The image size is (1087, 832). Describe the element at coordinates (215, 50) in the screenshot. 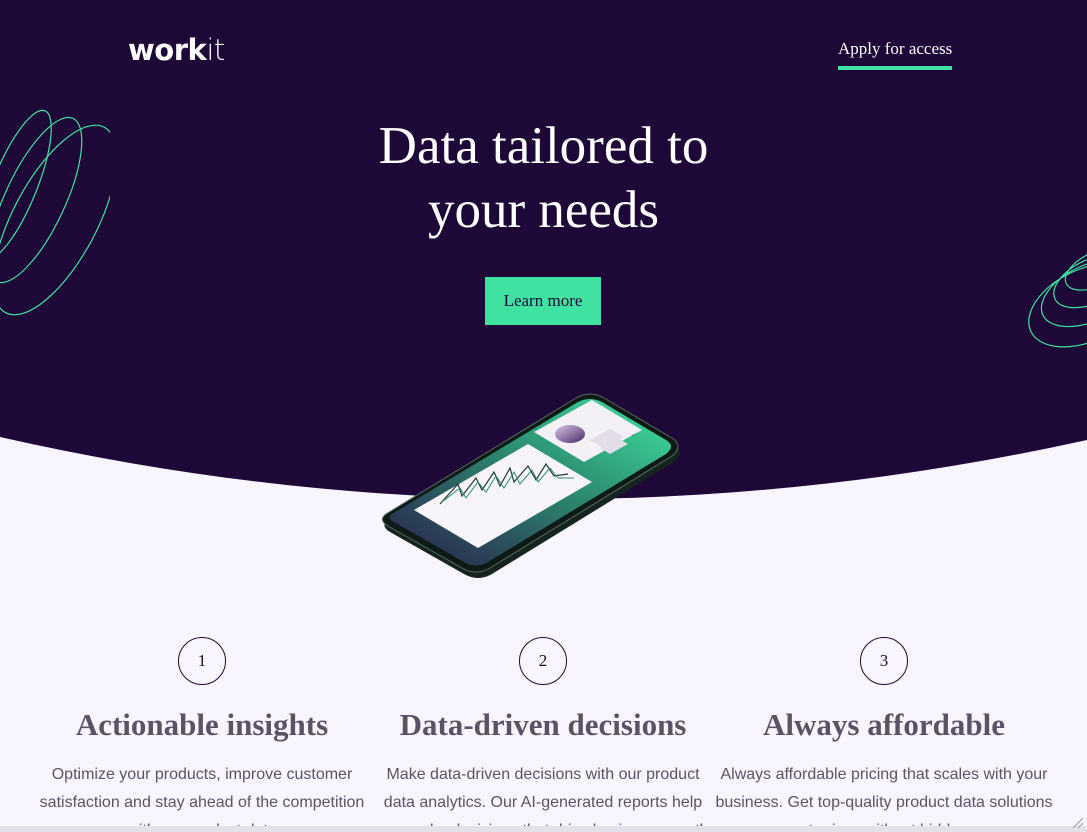

I see `logo-light-text: it` at that location.